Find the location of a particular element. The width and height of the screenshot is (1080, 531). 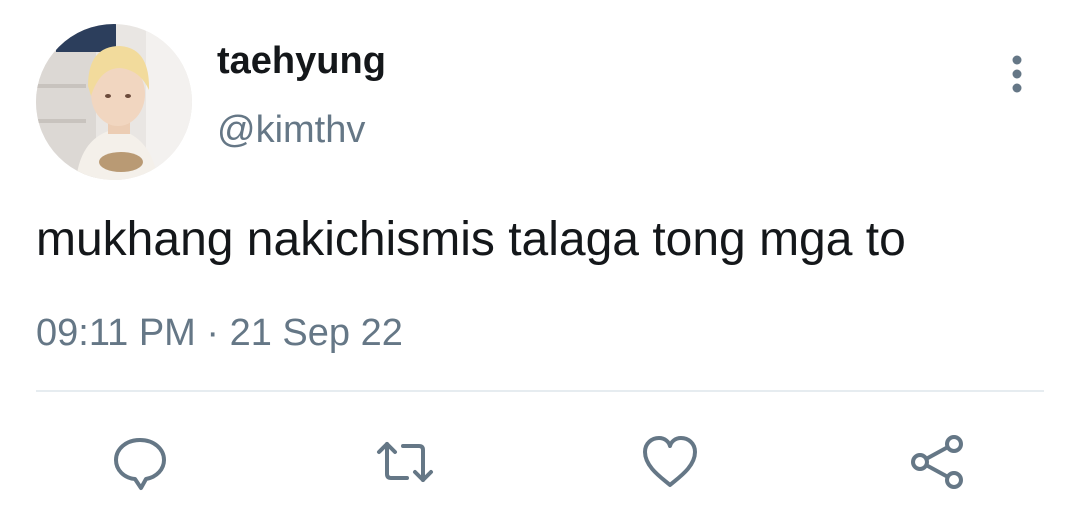

avatar is located at coordinates (114, 102).